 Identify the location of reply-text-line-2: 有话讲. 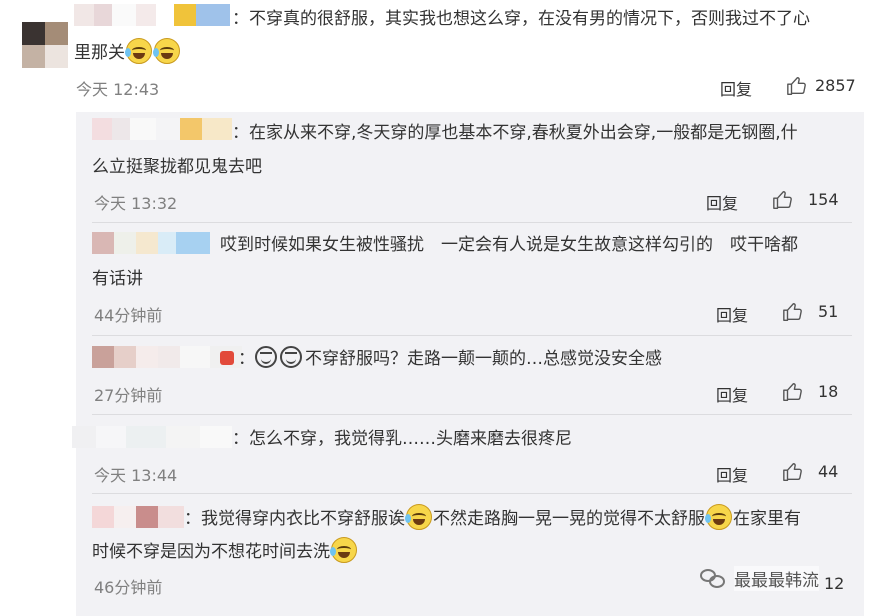
(117, 279).